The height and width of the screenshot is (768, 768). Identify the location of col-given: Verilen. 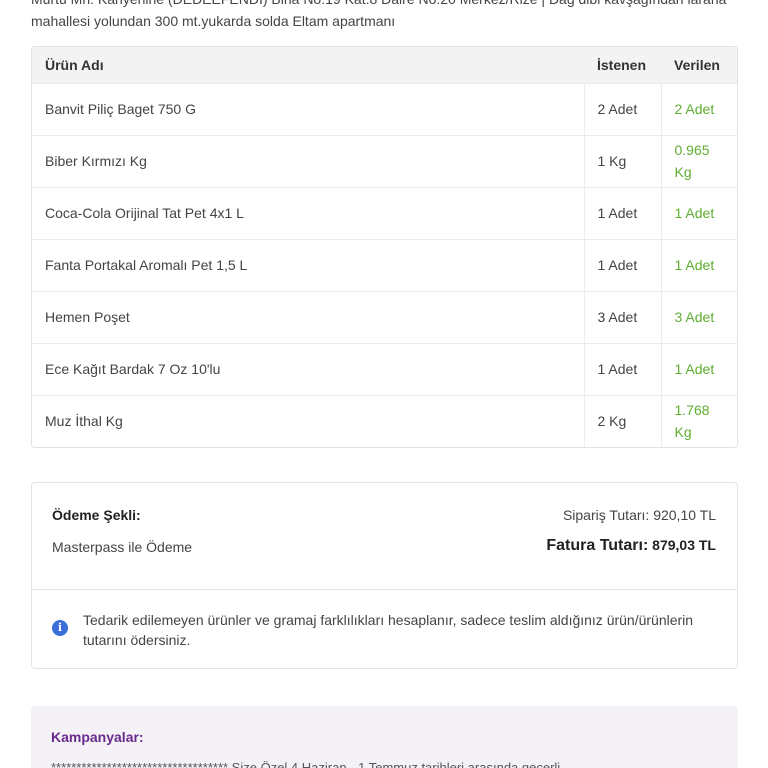
(697, 64).